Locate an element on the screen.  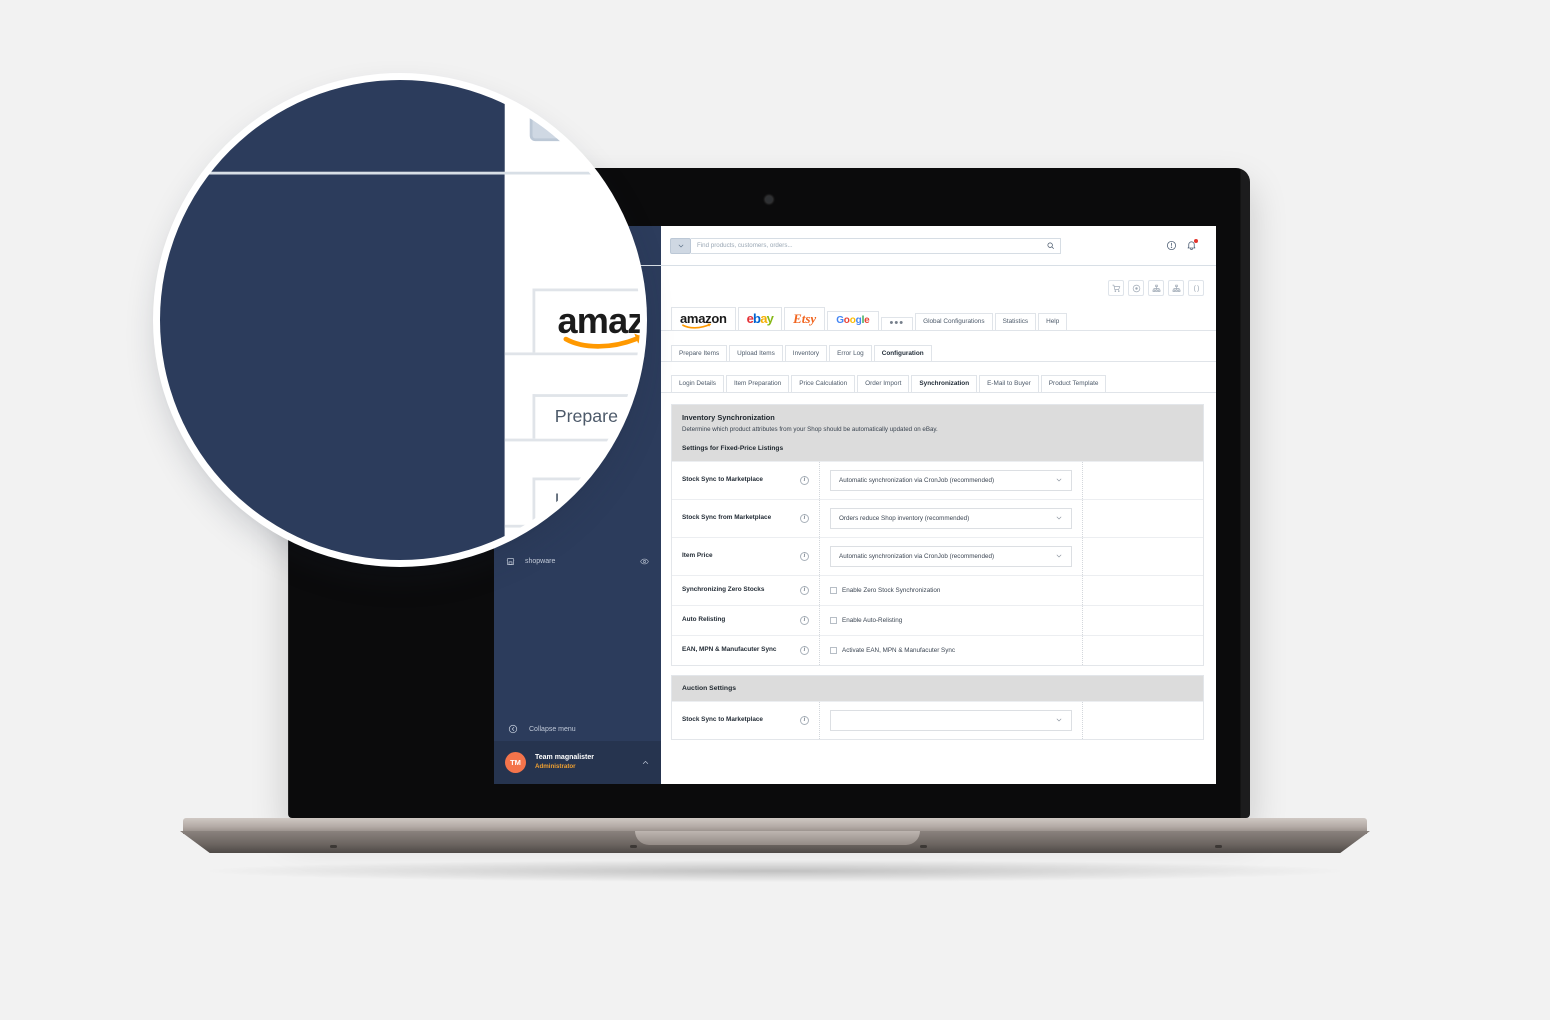
sitemap-alt-icon is located at coordinates (1176, 288).